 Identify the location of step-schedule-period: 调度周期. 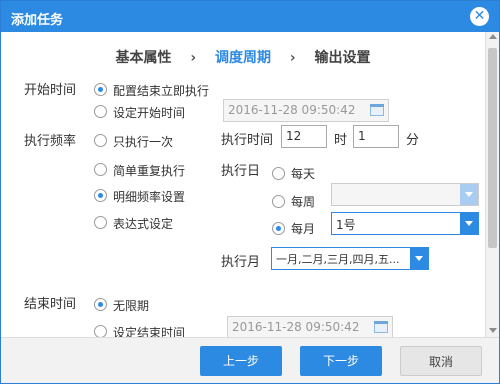
(243, 57).